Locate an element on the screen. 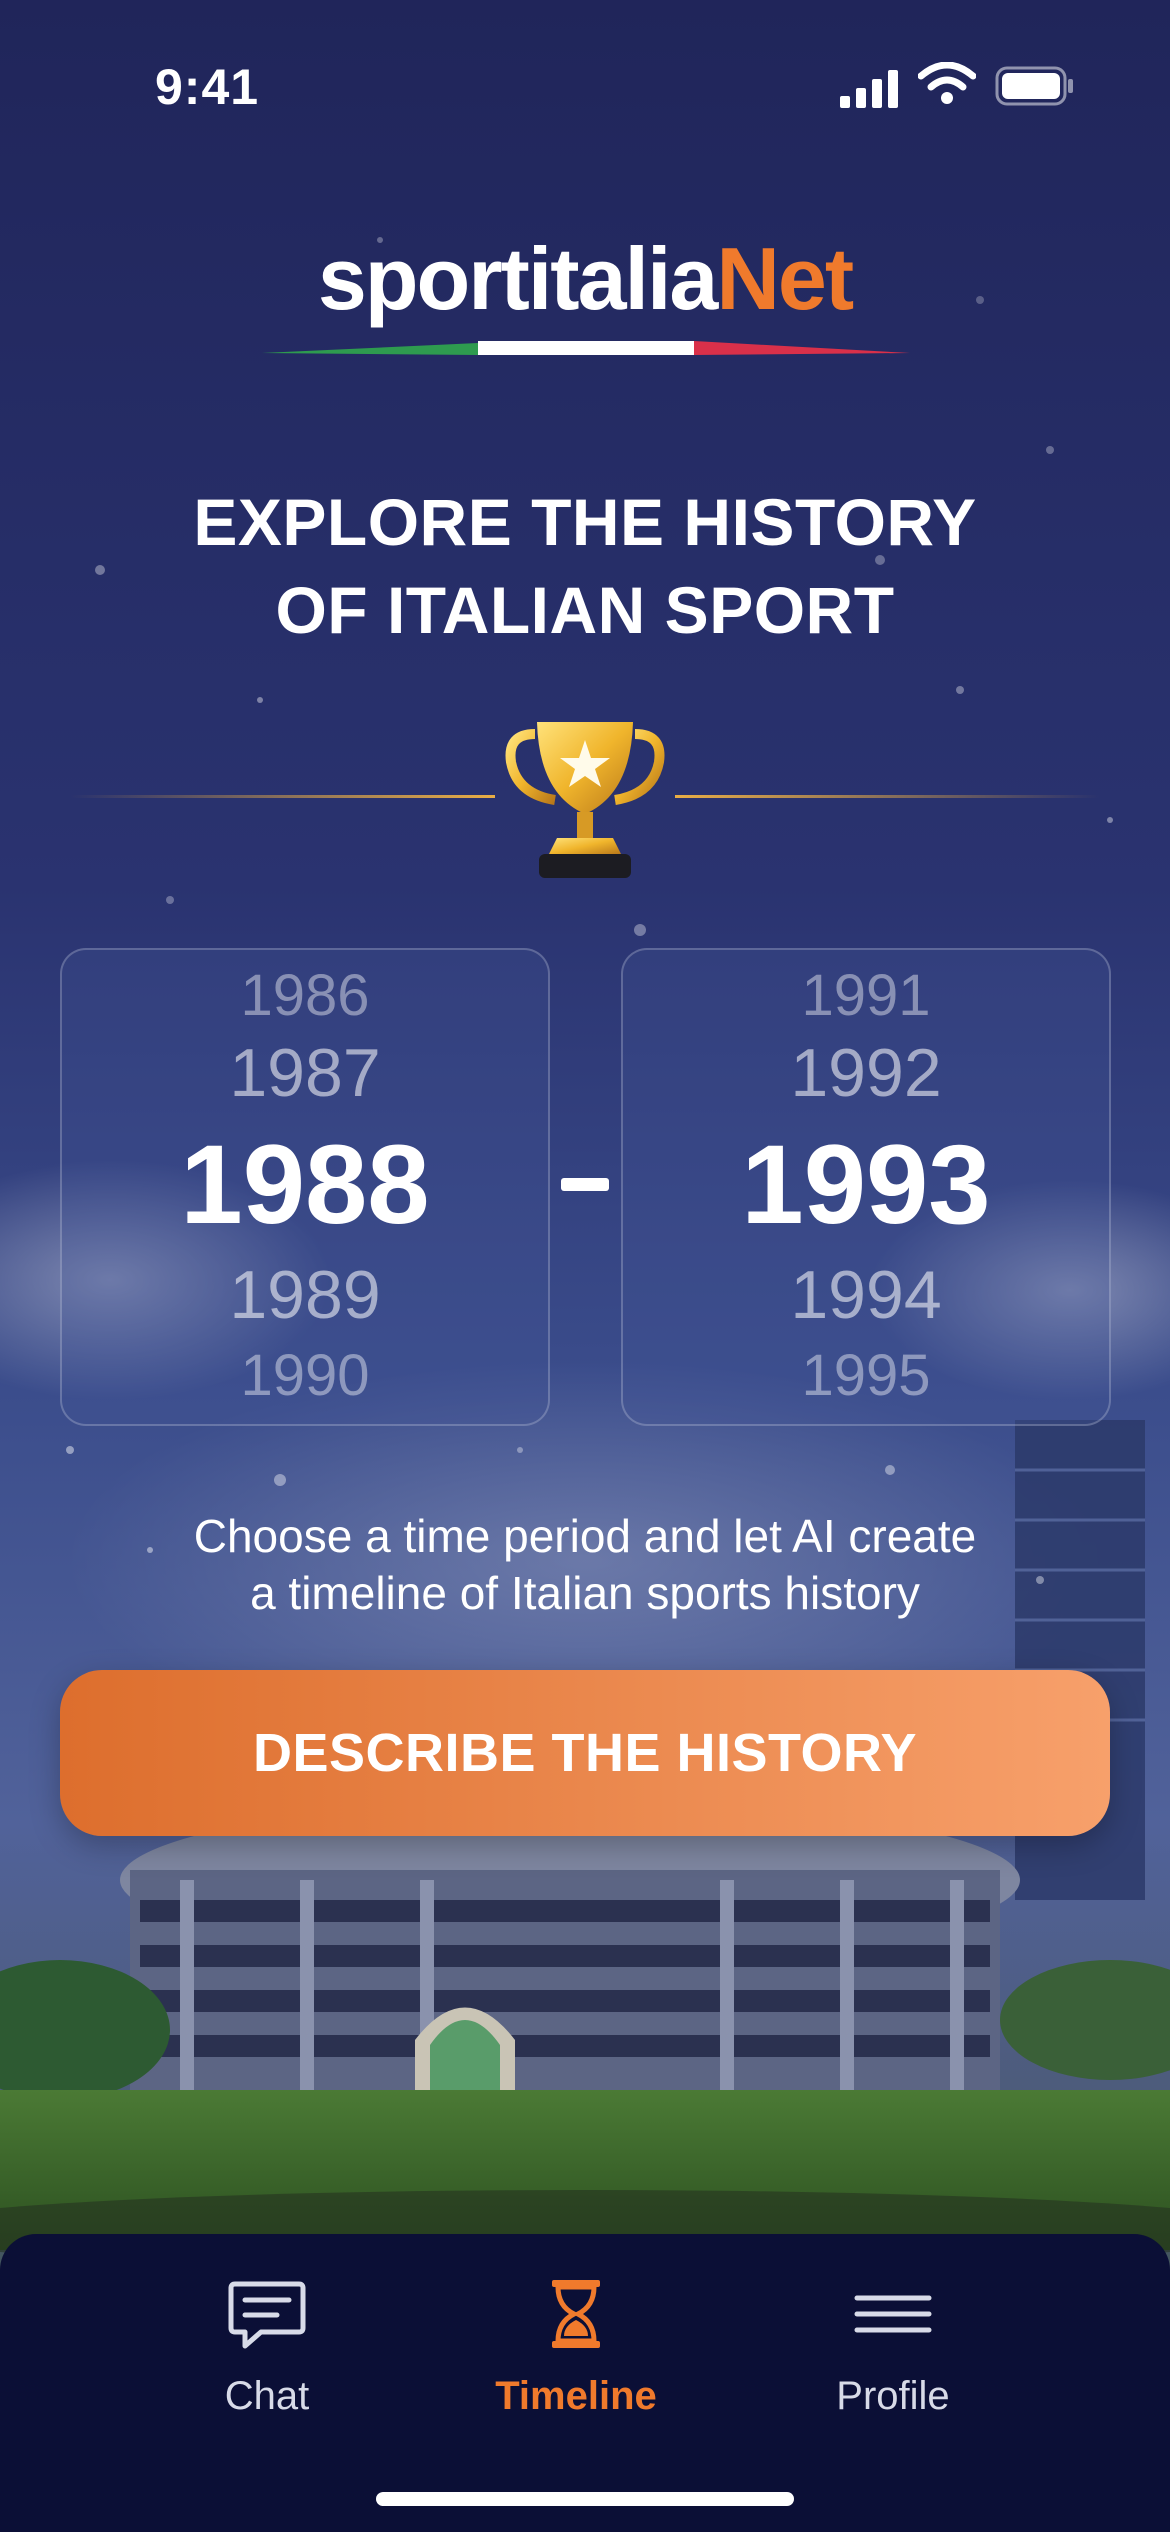 The height and width of the screenshot is (2532, 1170). divider-left is located at coordinates (282, 796).